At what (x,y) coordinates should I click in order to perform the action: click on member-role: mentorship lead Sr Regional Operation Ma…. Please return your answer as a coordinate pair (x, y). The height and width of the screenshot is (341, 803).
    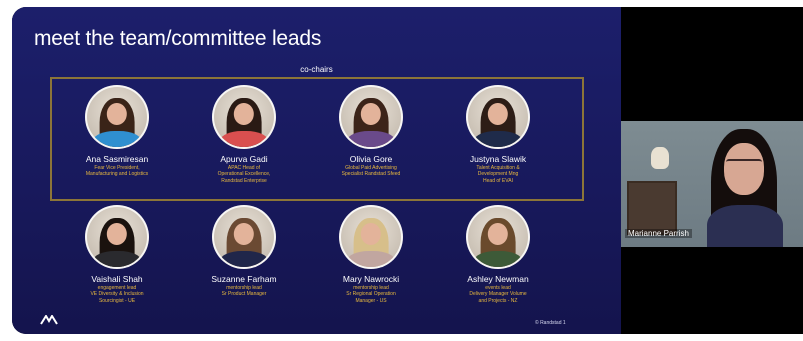
    Looking at the image, I should click on (371, 294).